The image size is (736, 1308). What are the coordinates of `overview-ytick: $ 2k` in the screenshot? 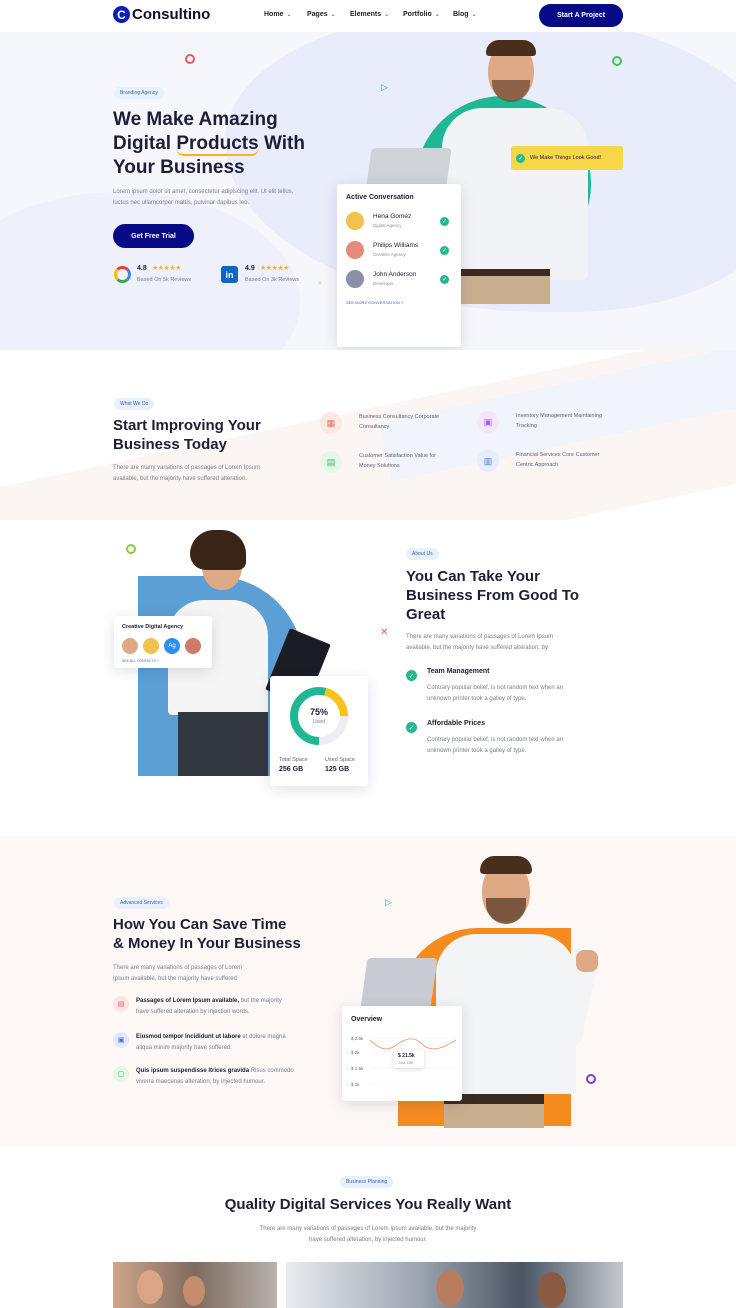 It's located at (355, 1052).